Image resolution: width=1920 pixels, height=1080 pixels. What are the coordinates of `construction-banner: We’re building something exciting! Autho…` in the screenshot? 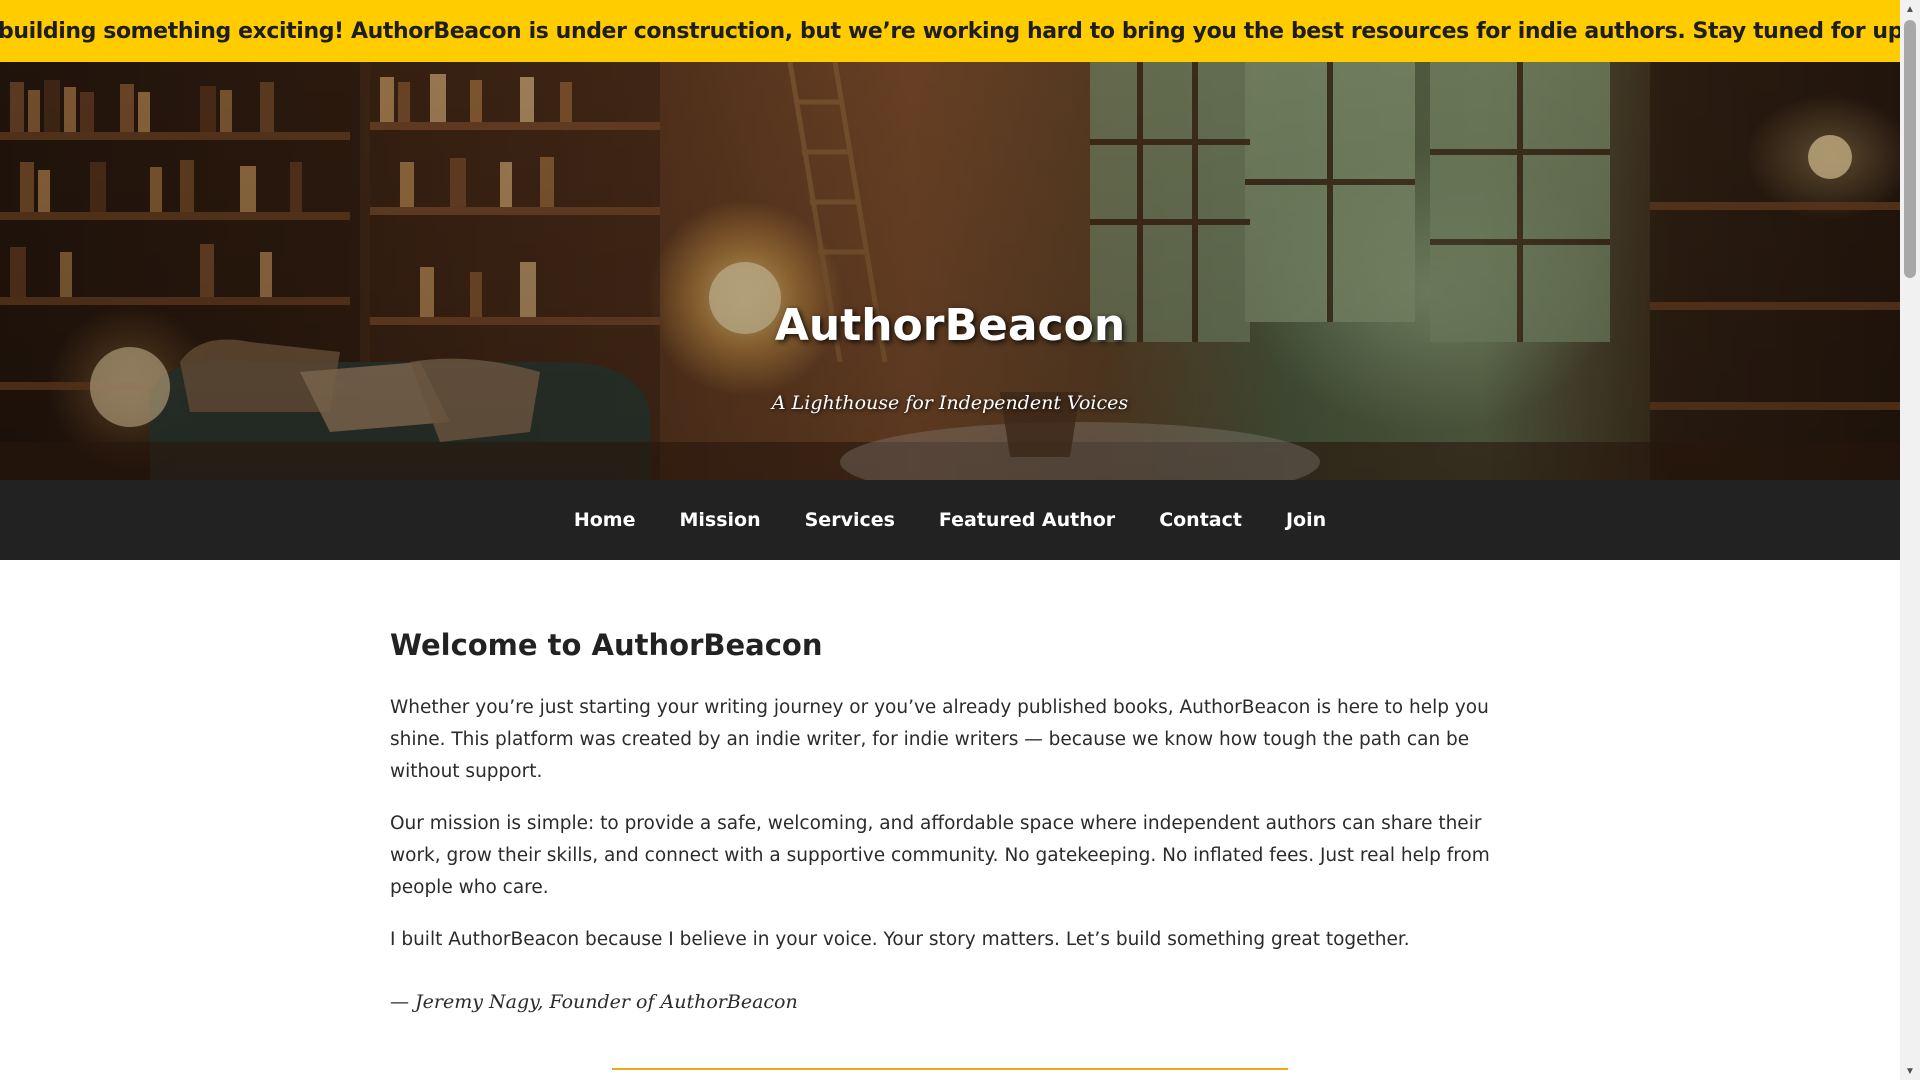 It's located at (950, 31).